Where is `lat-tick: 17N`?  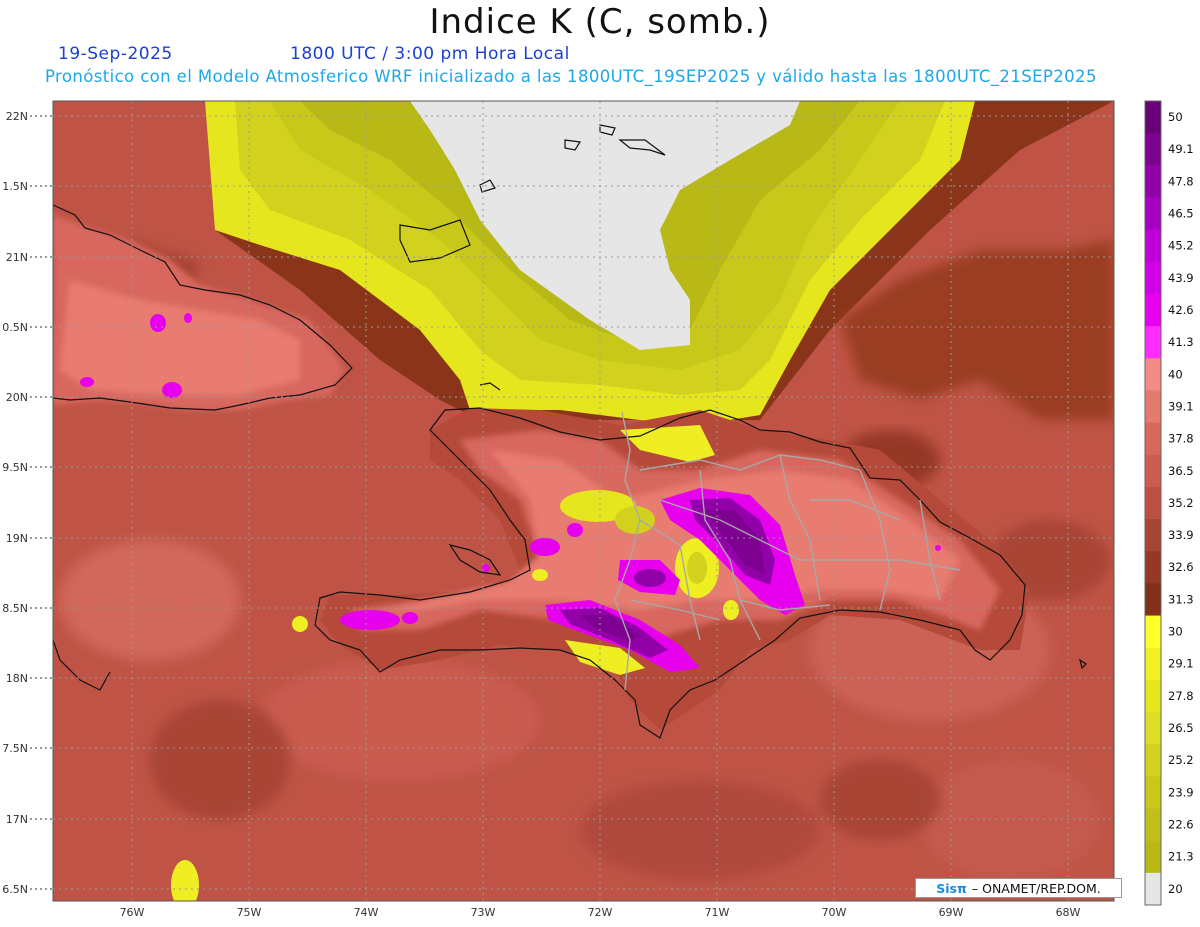 lat-tick: 17N is located at coordinates (17, 819).